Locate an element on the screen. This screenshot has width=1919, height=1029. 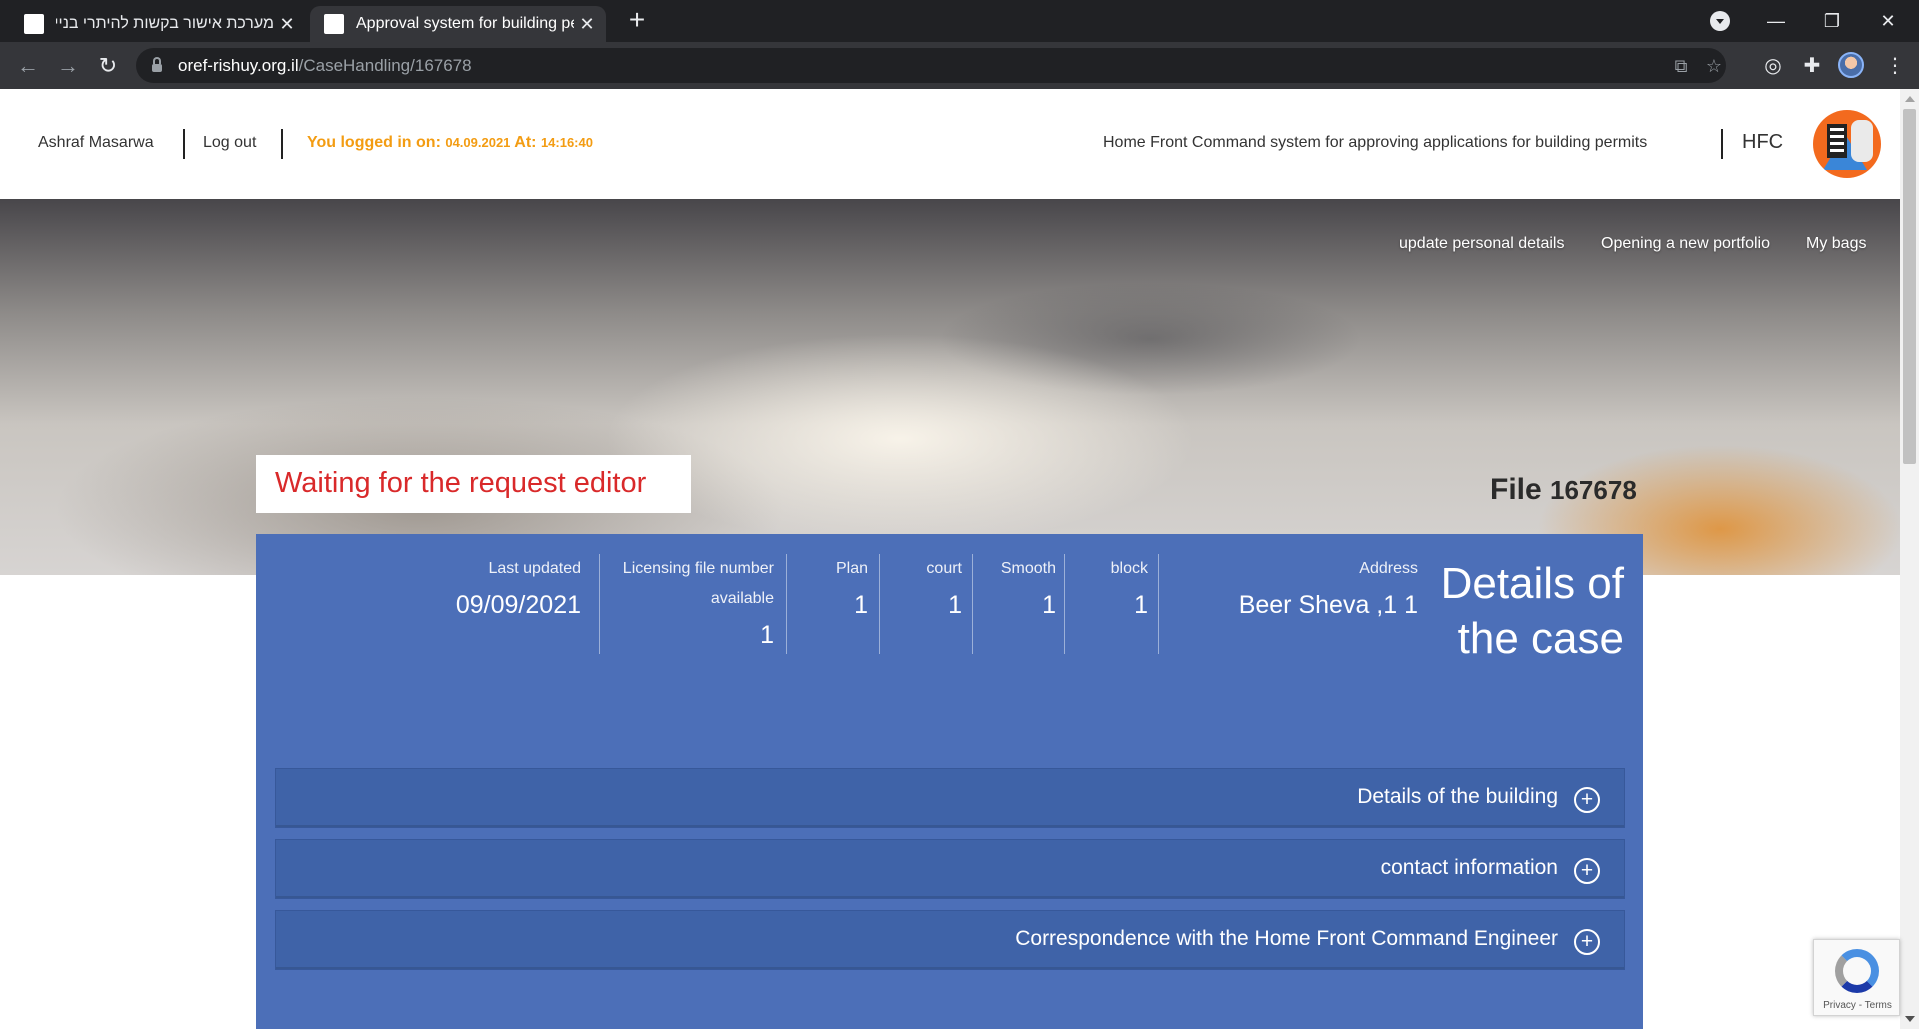
login-time: 14:16:40 is located at coordinates (566, 142).